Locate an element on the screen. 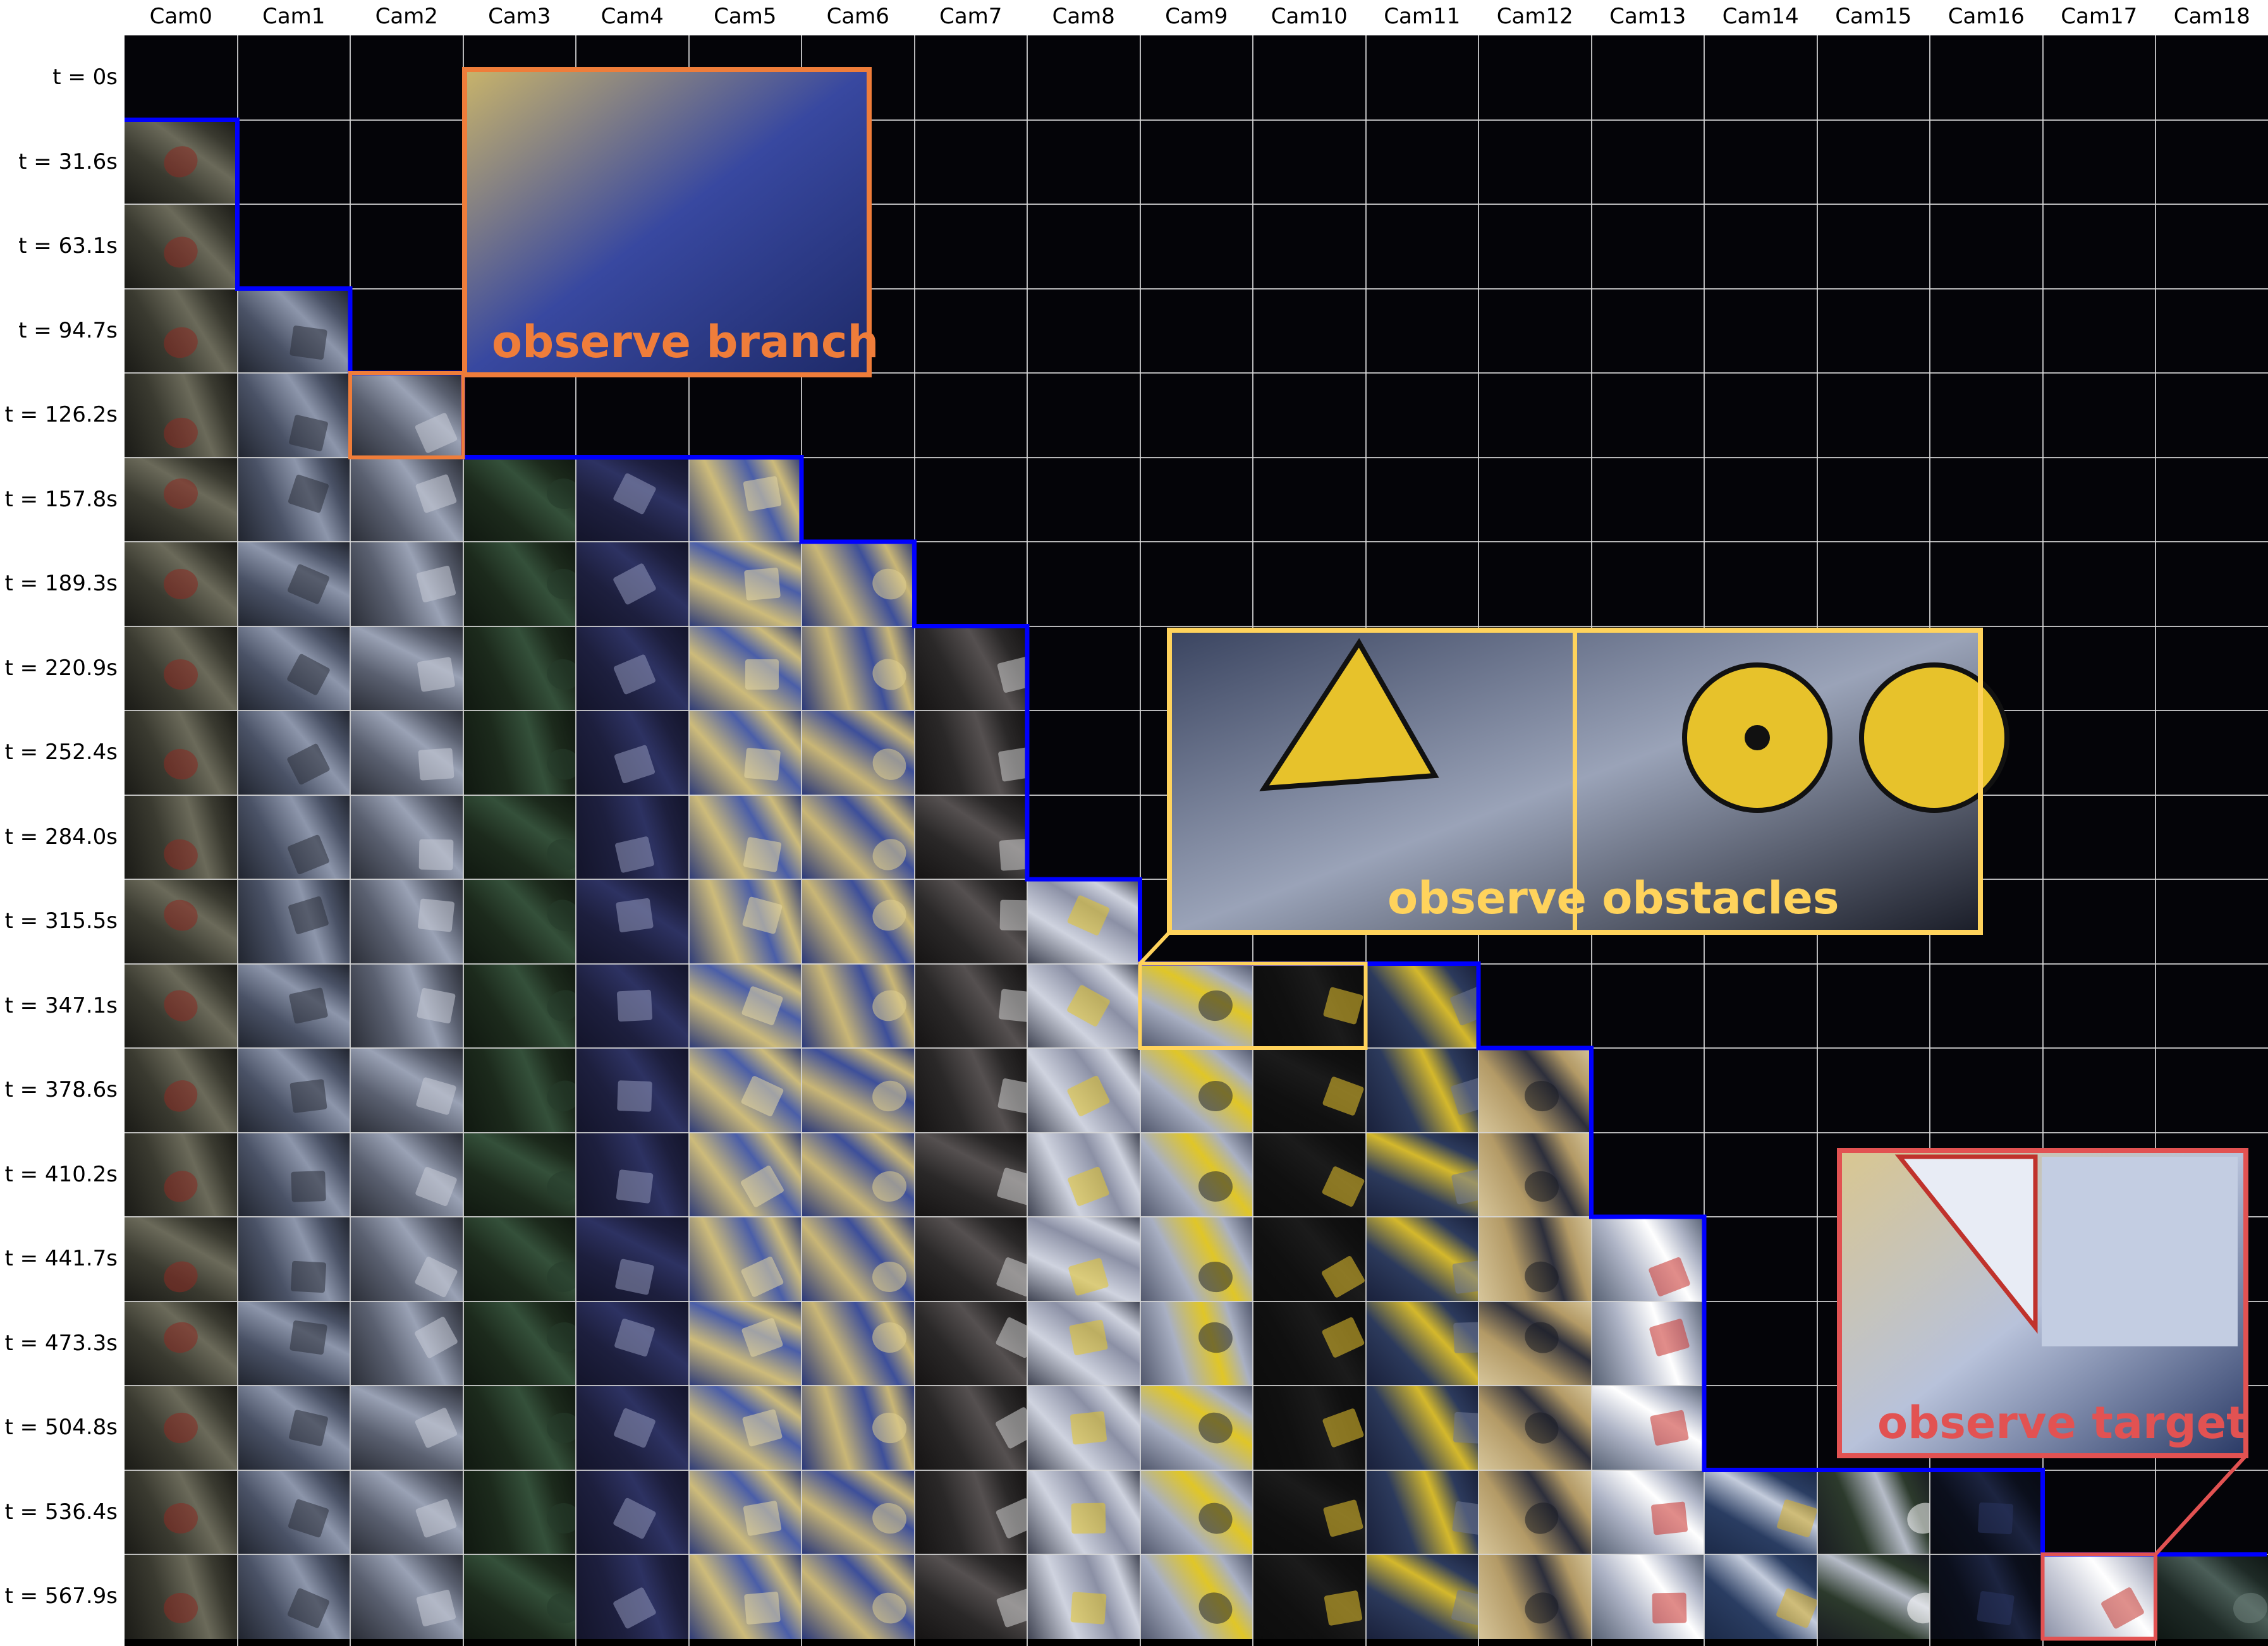 The width and height of the screenshot is (2268, 1646). row-label-3: t = 94.7s is located at coordinates (68, 330).